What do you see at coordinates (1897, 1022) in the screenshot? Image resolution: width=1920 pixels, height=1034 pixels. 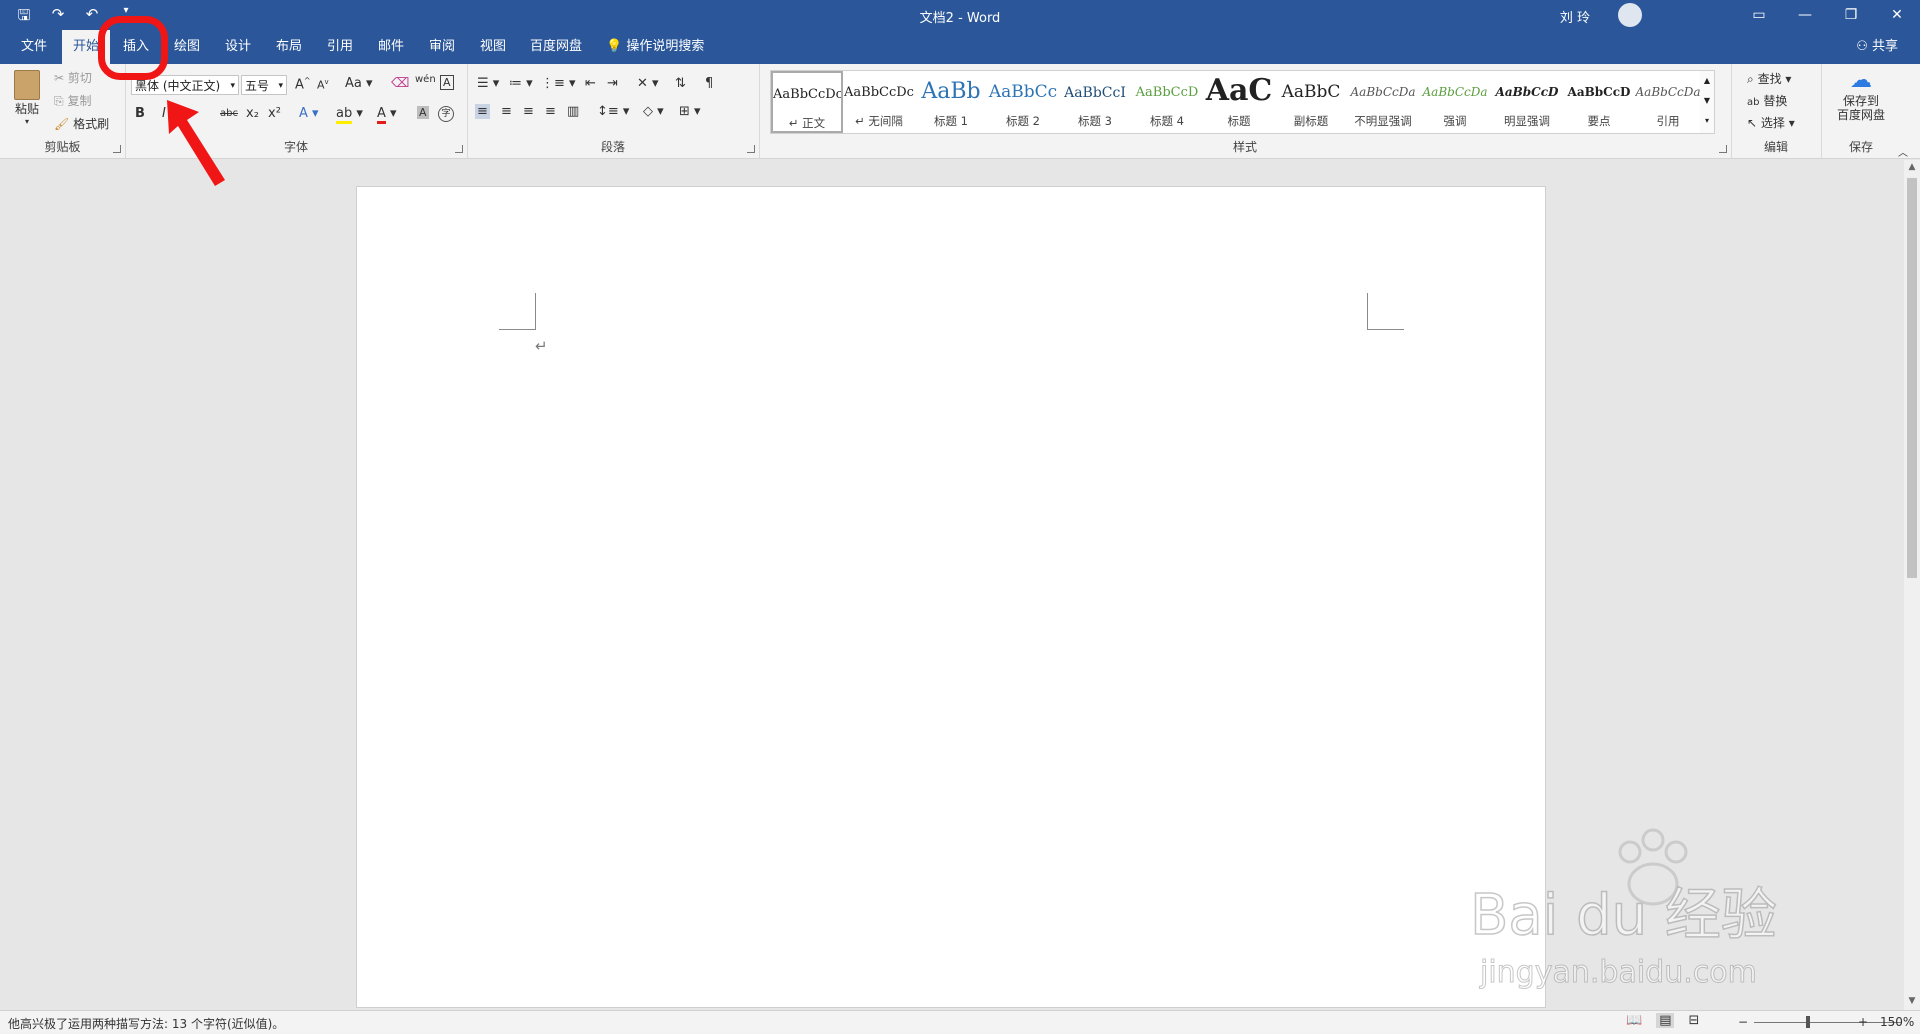 I see `zoom-level: 150%` at bounding box center [1897, 1022].